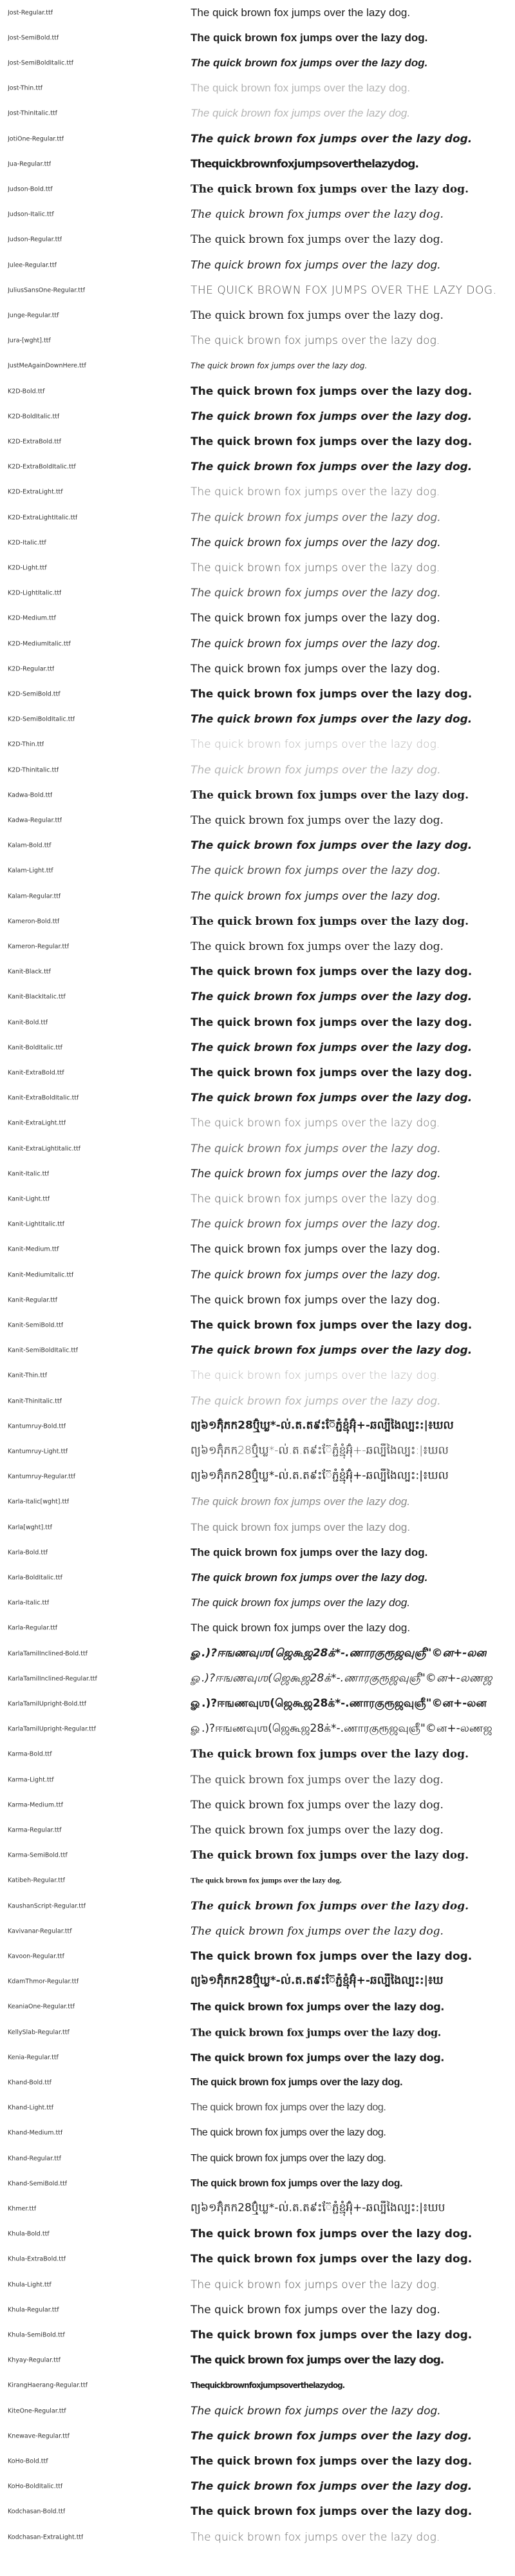 This screenshot has height=2576, width=515. What do you see at coordinates (41, 1274) in the screenshot?
I see `font-file-name: Kanit-MediumItalic.ttf` at bounding box center [41, 1274].